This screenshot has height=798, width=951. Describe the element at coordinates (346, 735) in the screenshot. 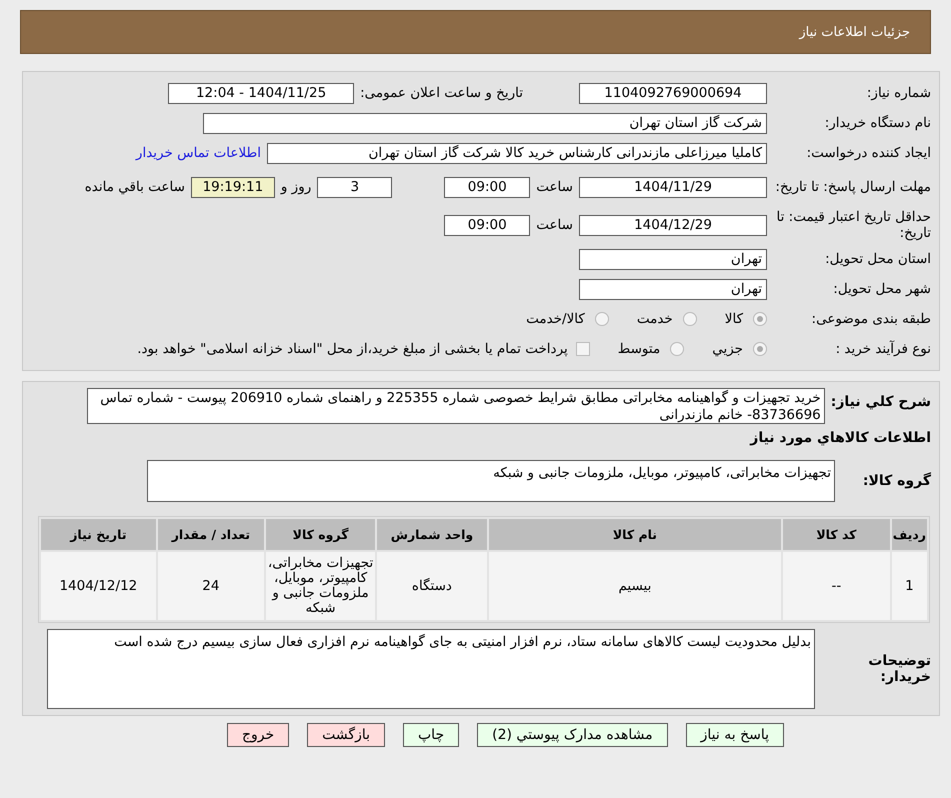

I see `action-button: بازگشت` at that location.